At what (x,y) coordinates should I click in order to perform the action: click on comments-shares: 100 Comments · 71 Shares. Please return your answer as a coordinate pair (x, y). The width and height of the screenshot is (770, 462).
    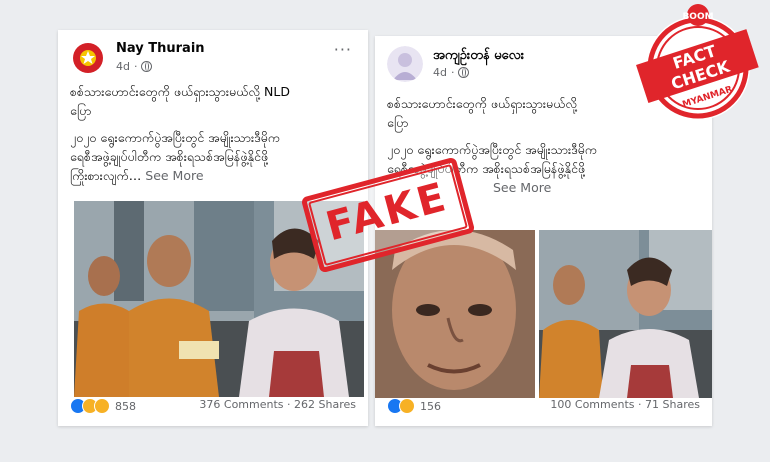
    Looking at the image, I should click on (625, 404).